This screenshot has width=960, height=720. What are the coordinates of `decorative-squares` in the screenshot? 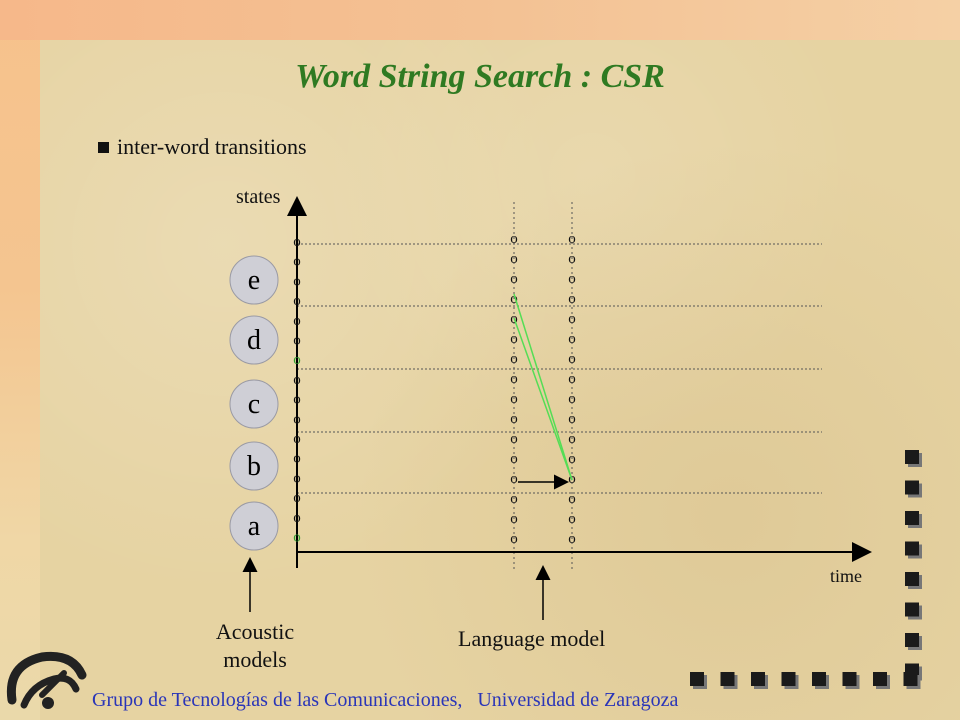 It's located at (806, 569).